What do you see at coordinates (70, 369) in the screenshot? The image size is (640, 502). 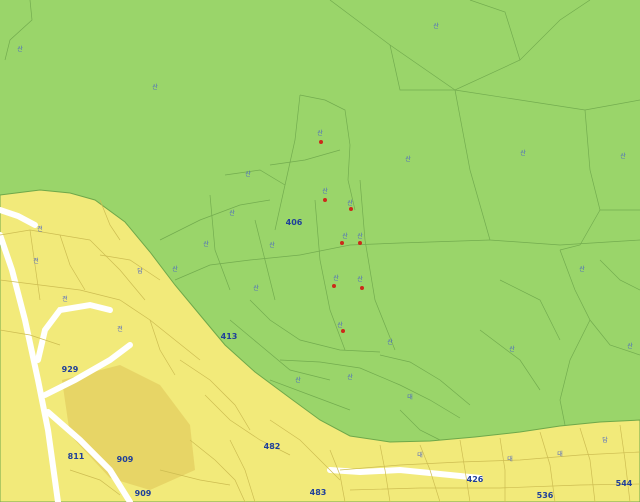 I see `district-number-label: 929` at bounding box center [70, 369].